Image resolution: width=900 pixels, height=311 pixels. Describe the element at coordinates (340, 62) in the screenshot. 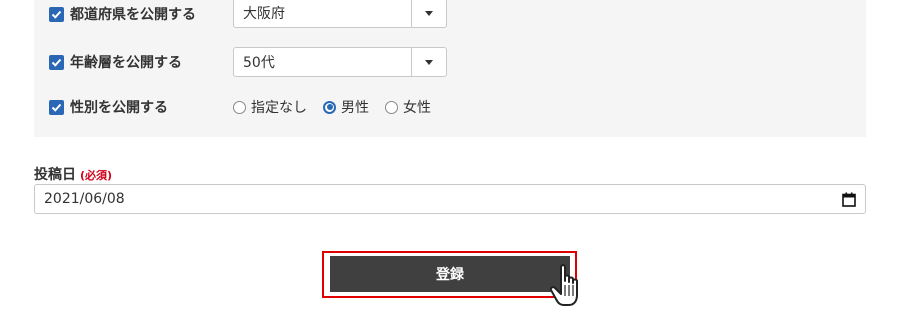

I see `age-select: 50代` at that location.